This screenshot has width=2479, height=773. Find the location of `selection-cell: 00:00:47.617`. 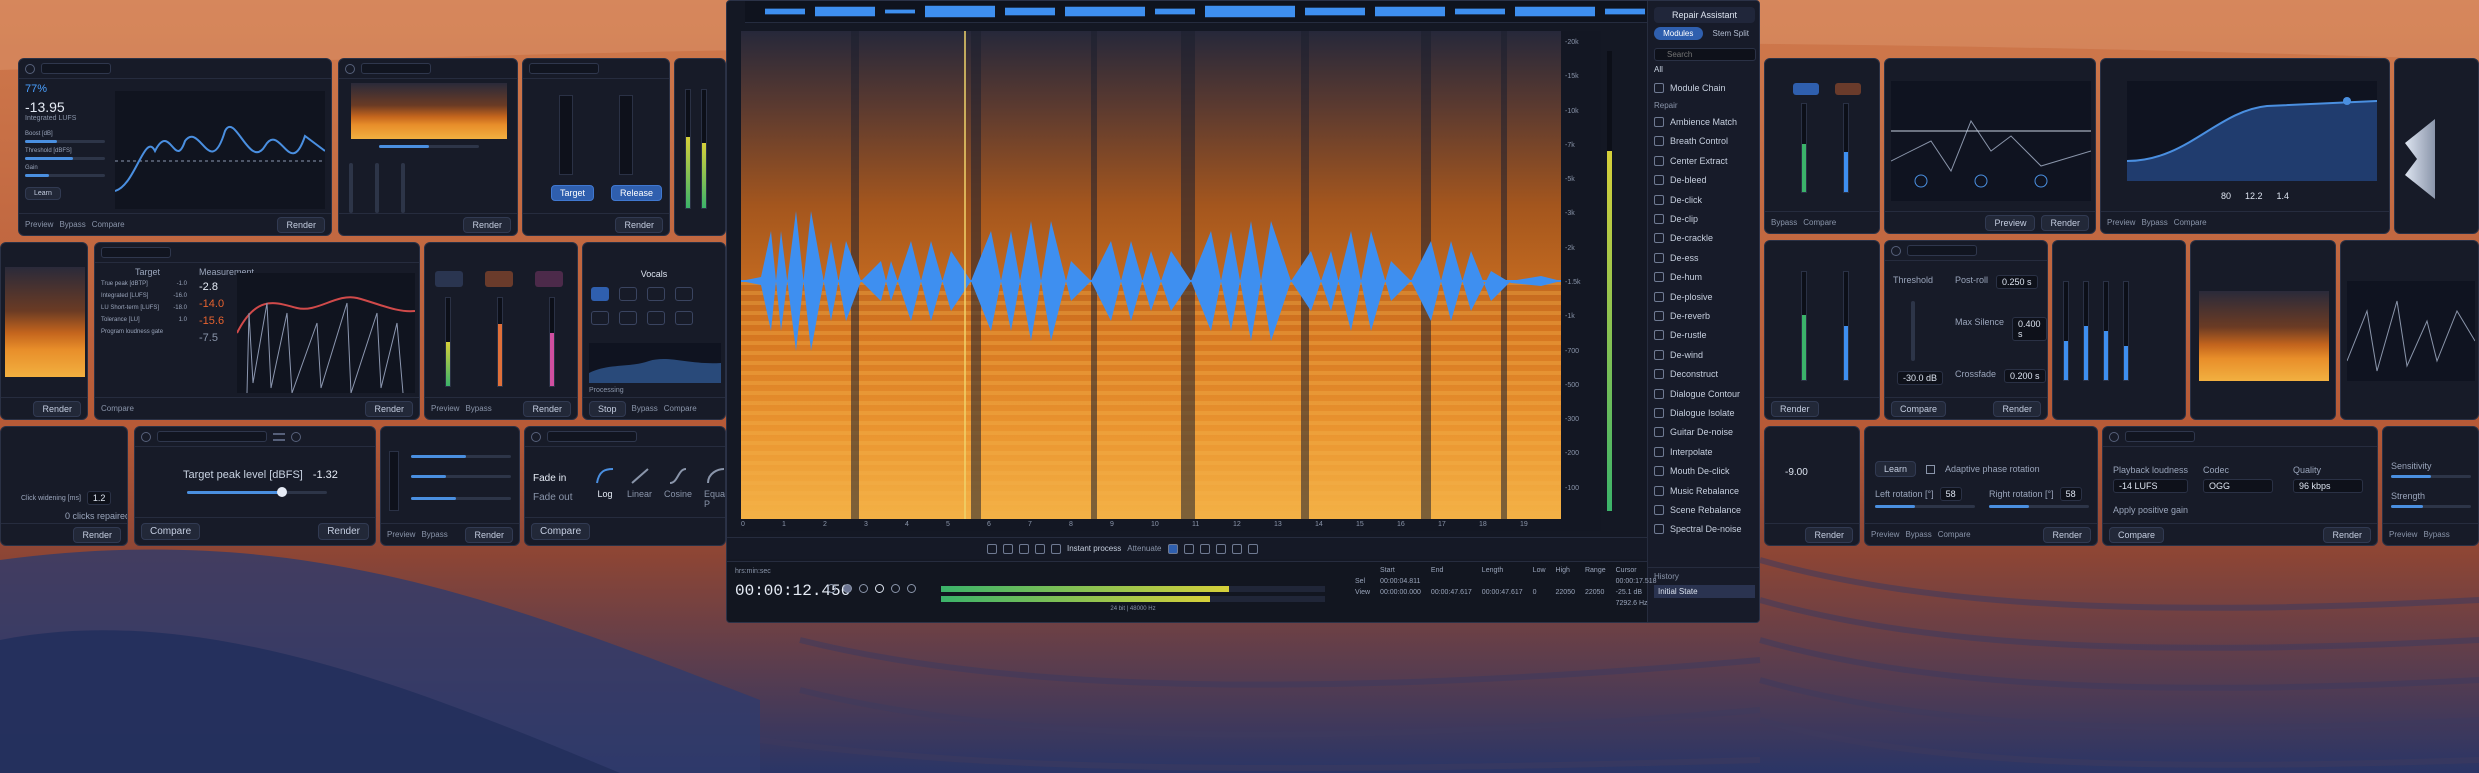

selection-cell: 00:00:47.617 is located at coordinates (1451, 592).